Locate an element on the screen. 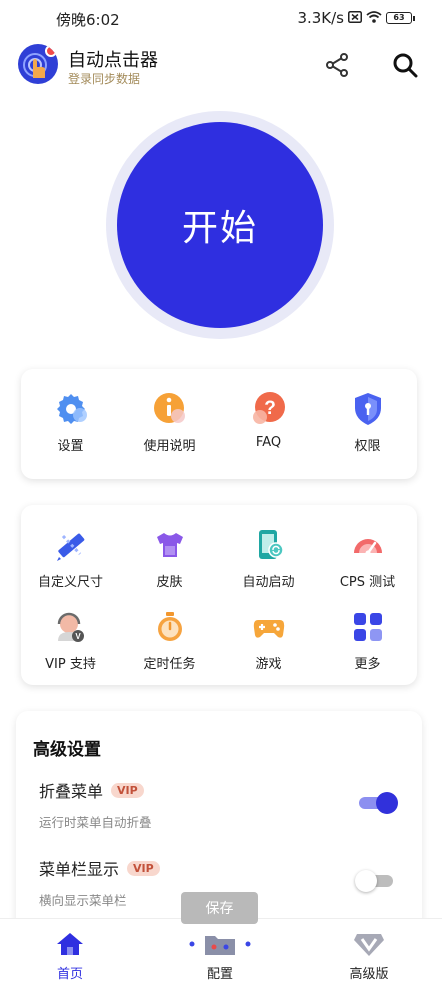  svg-text: V is located at coordinates (78, 636).